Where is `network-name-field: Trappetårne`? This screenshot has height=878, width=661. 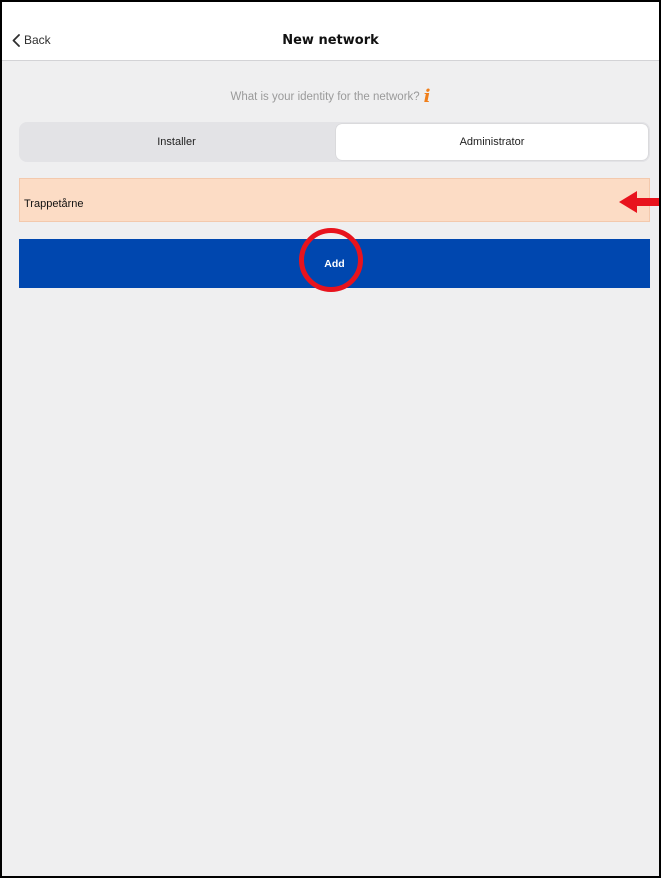 network-name-field: Trappetårne is located at coordinates (334, 200).